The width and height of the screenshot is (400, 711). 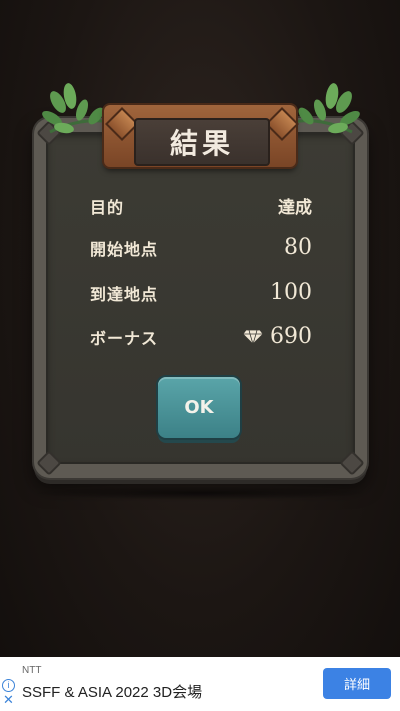 I want to click on row-label: 到達地点, so click(x=124, y=294).